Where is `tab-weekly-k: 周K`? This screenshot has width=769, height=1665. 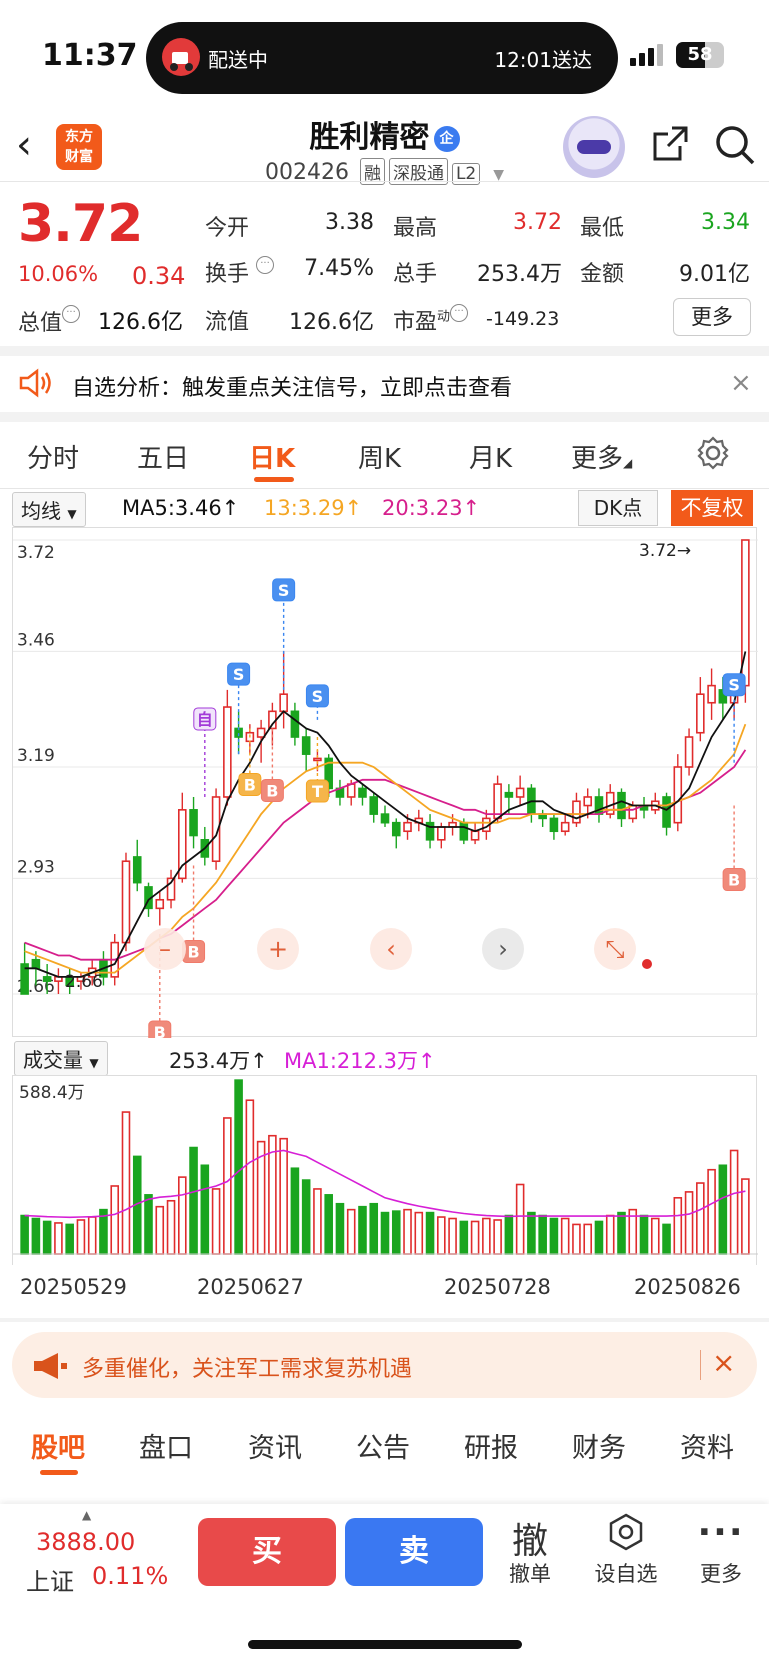
tab-weekly-k: 周K is located at coordinates (379, 456).